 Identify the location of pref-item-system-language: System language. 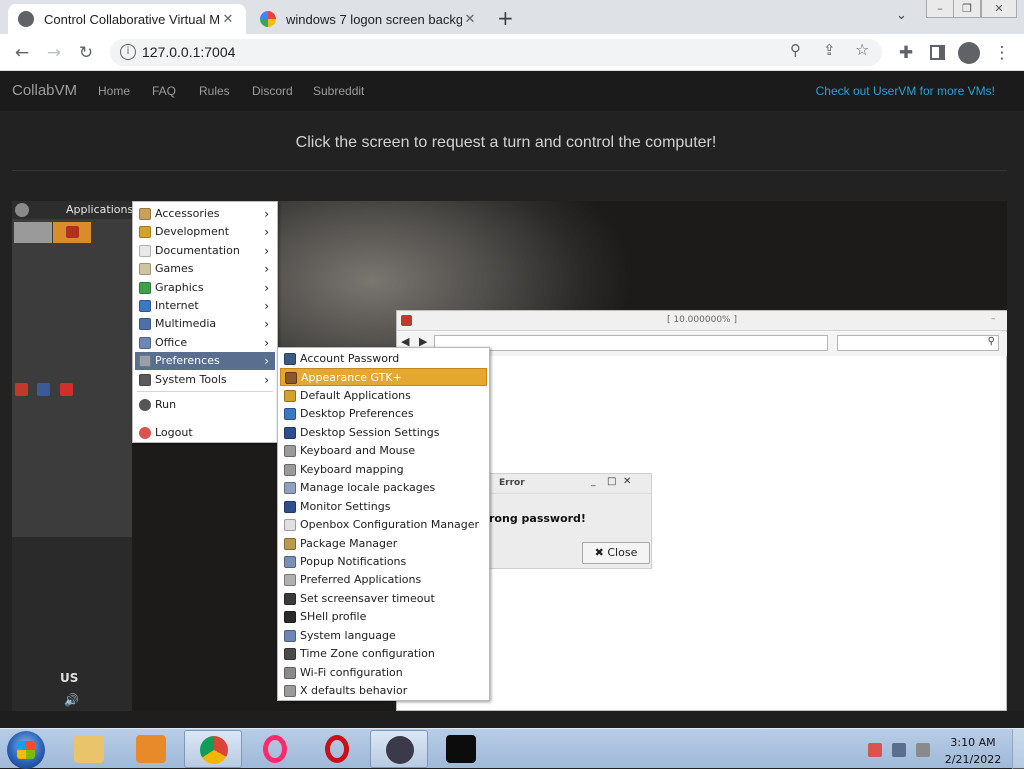
(383, 636).